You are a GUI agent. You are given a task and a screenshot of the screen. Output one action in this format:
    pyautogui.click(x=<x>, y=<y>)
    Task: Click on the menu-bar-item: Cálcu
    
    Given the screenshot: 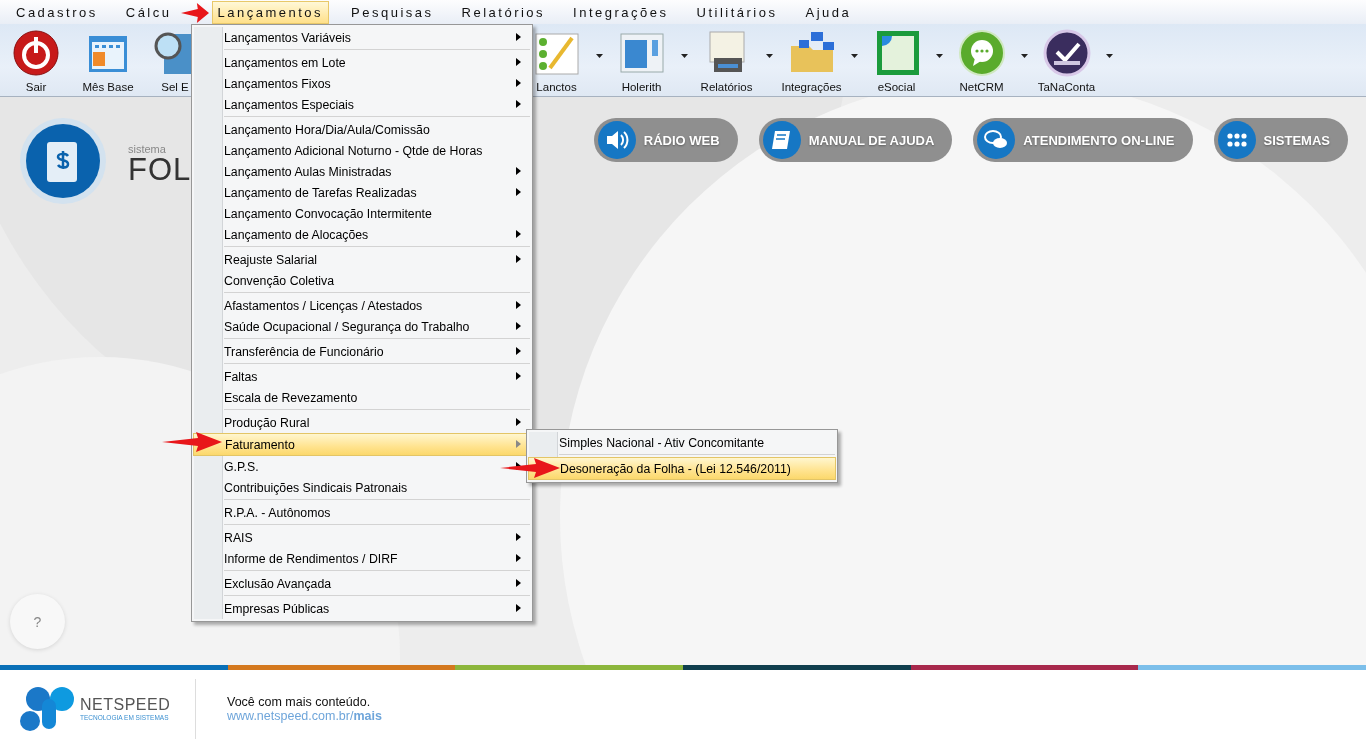 What is the action you would take?
    pyautogui.click(x=148, y=12)
    